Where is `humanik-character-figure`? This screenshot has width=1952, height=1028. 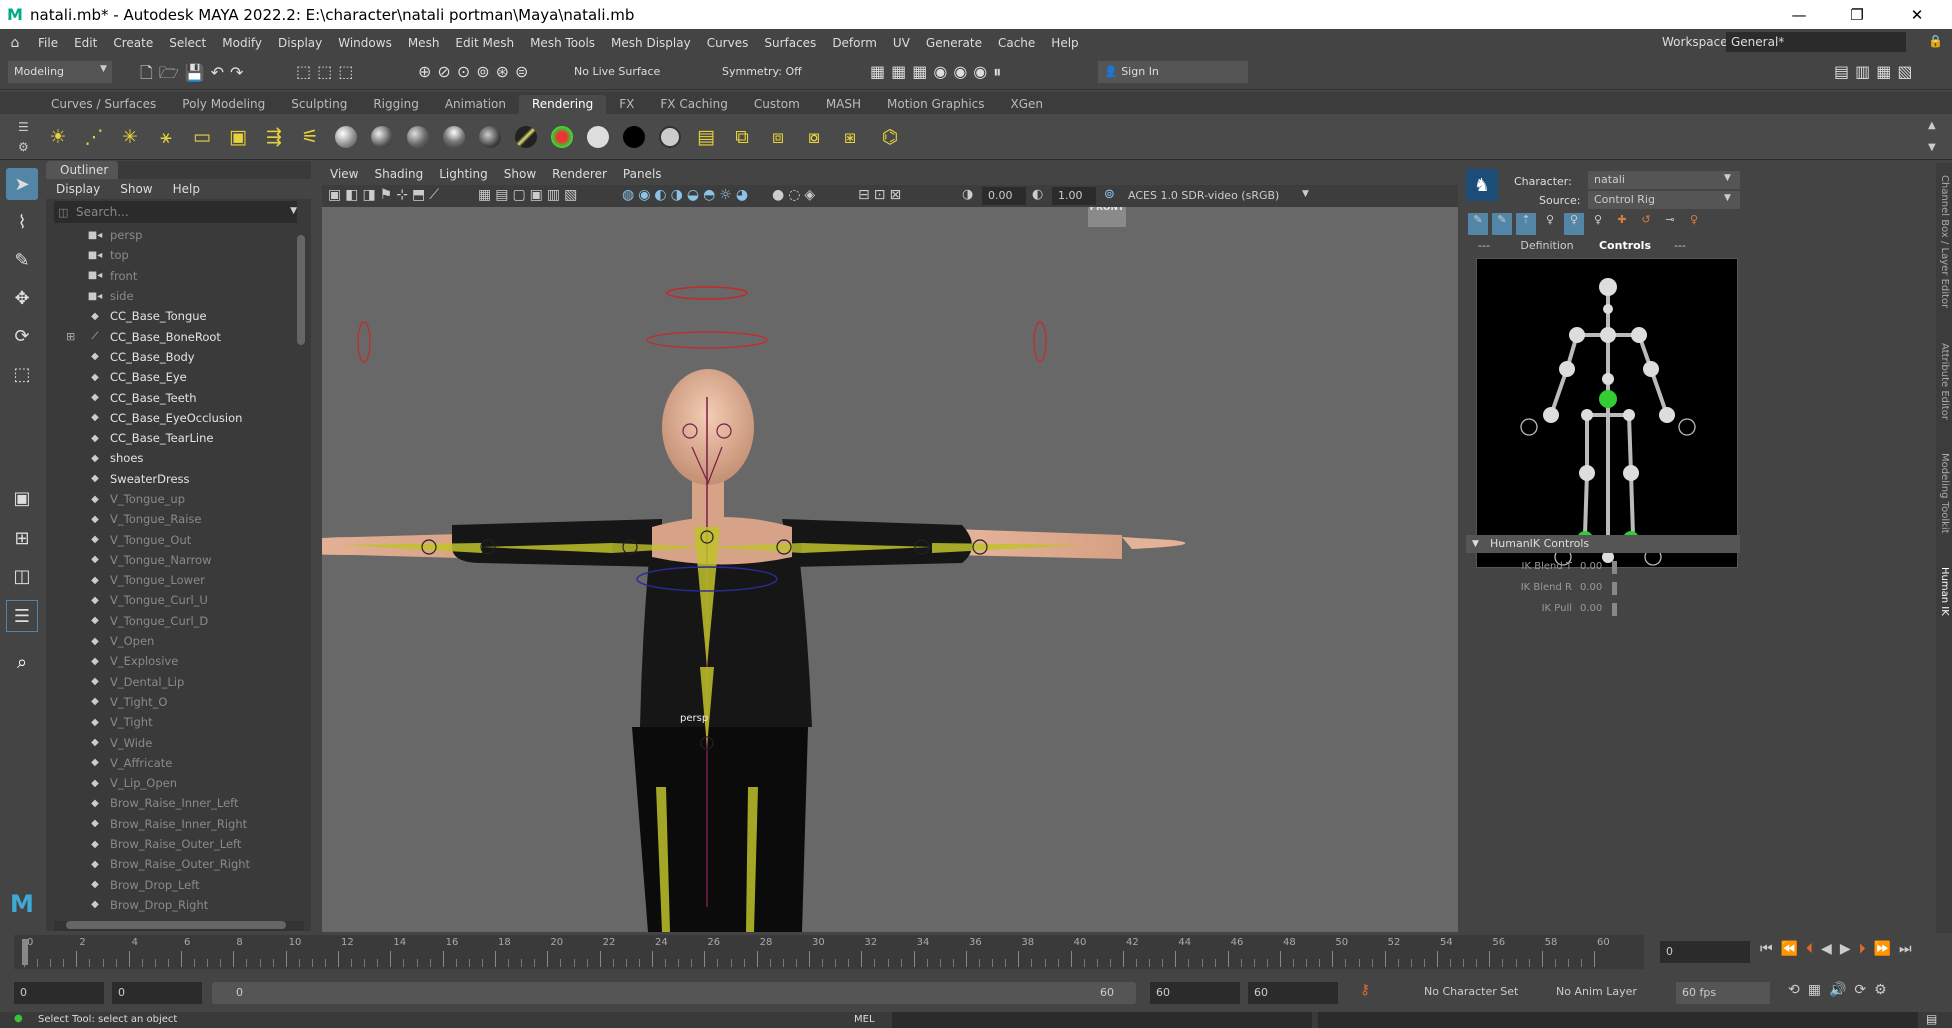 humanik-character-figure is located at coordinates (1607, 413).